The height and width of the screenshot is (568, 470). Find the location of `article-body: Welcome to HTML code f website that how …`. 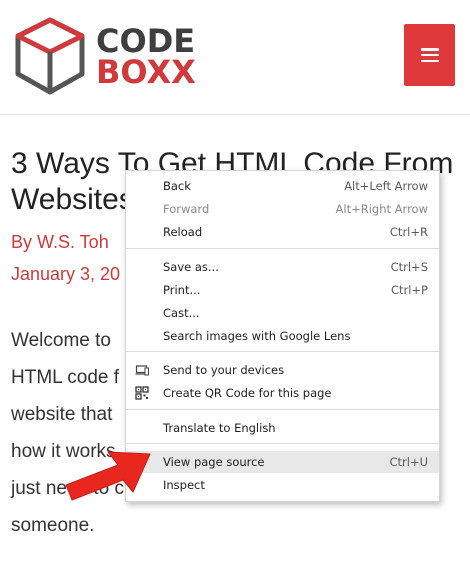

article-body: Welcome to HTML code f website that how … is located at coordinates (67, 433).